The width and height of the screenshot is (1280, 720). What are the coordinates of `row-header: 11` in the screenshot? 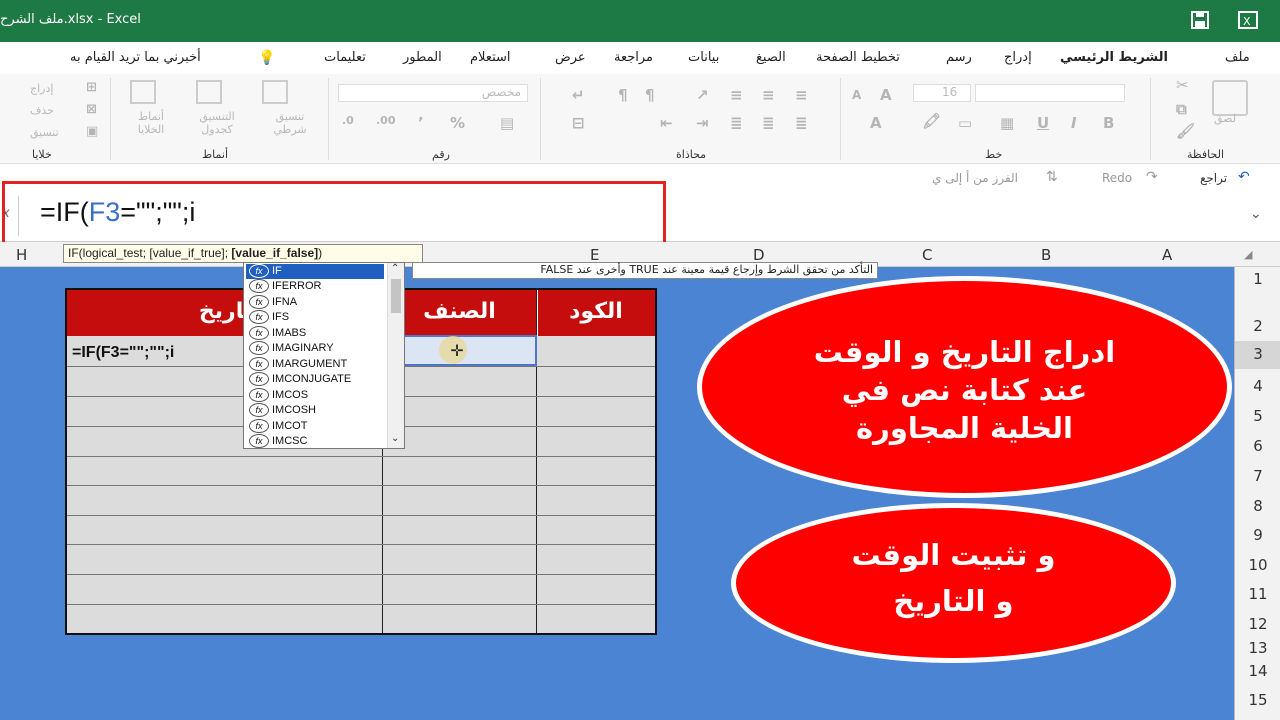 It's located at (1257, 594).